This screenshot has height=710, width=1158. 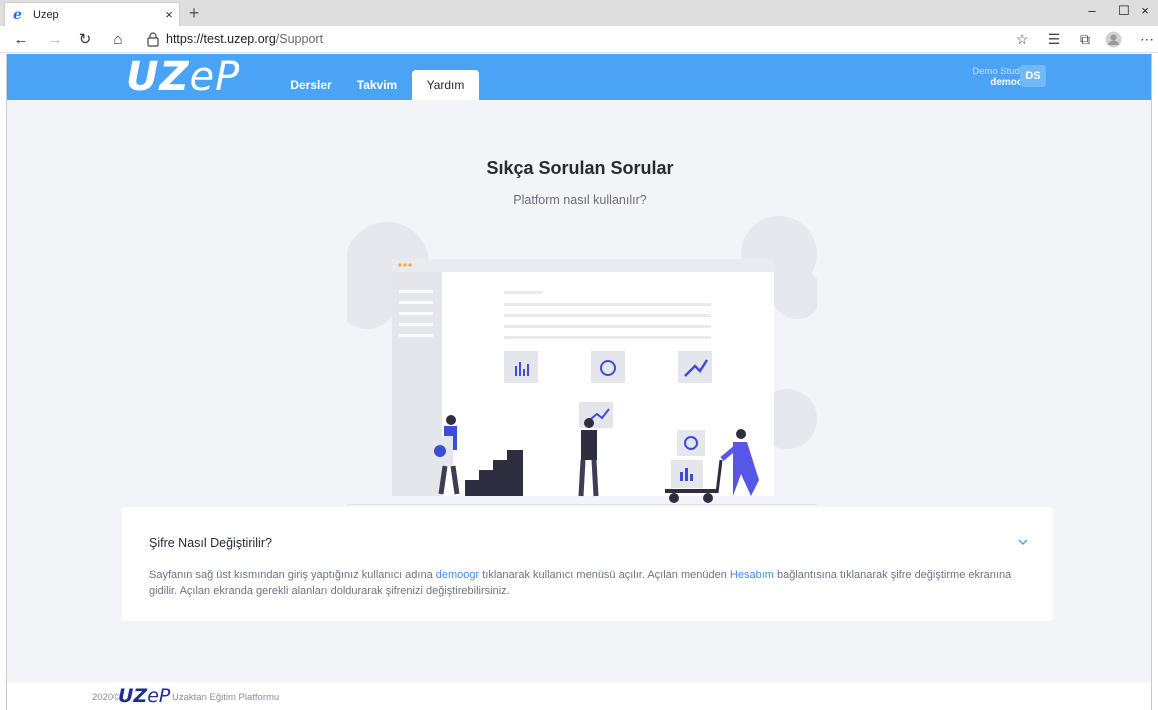 I want to click on more-menu-icon: ⋯, so click(x=1147, y=39).